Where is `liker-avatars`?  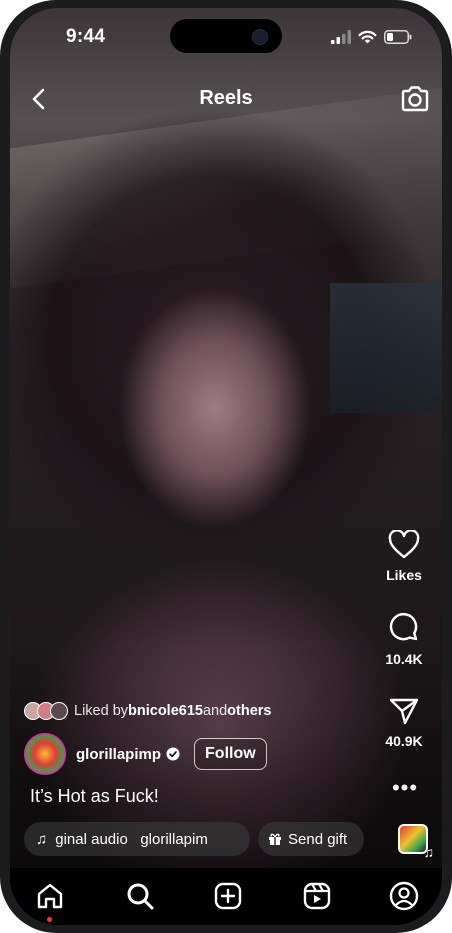 liker-avatars is located at coordinates (47, 711).